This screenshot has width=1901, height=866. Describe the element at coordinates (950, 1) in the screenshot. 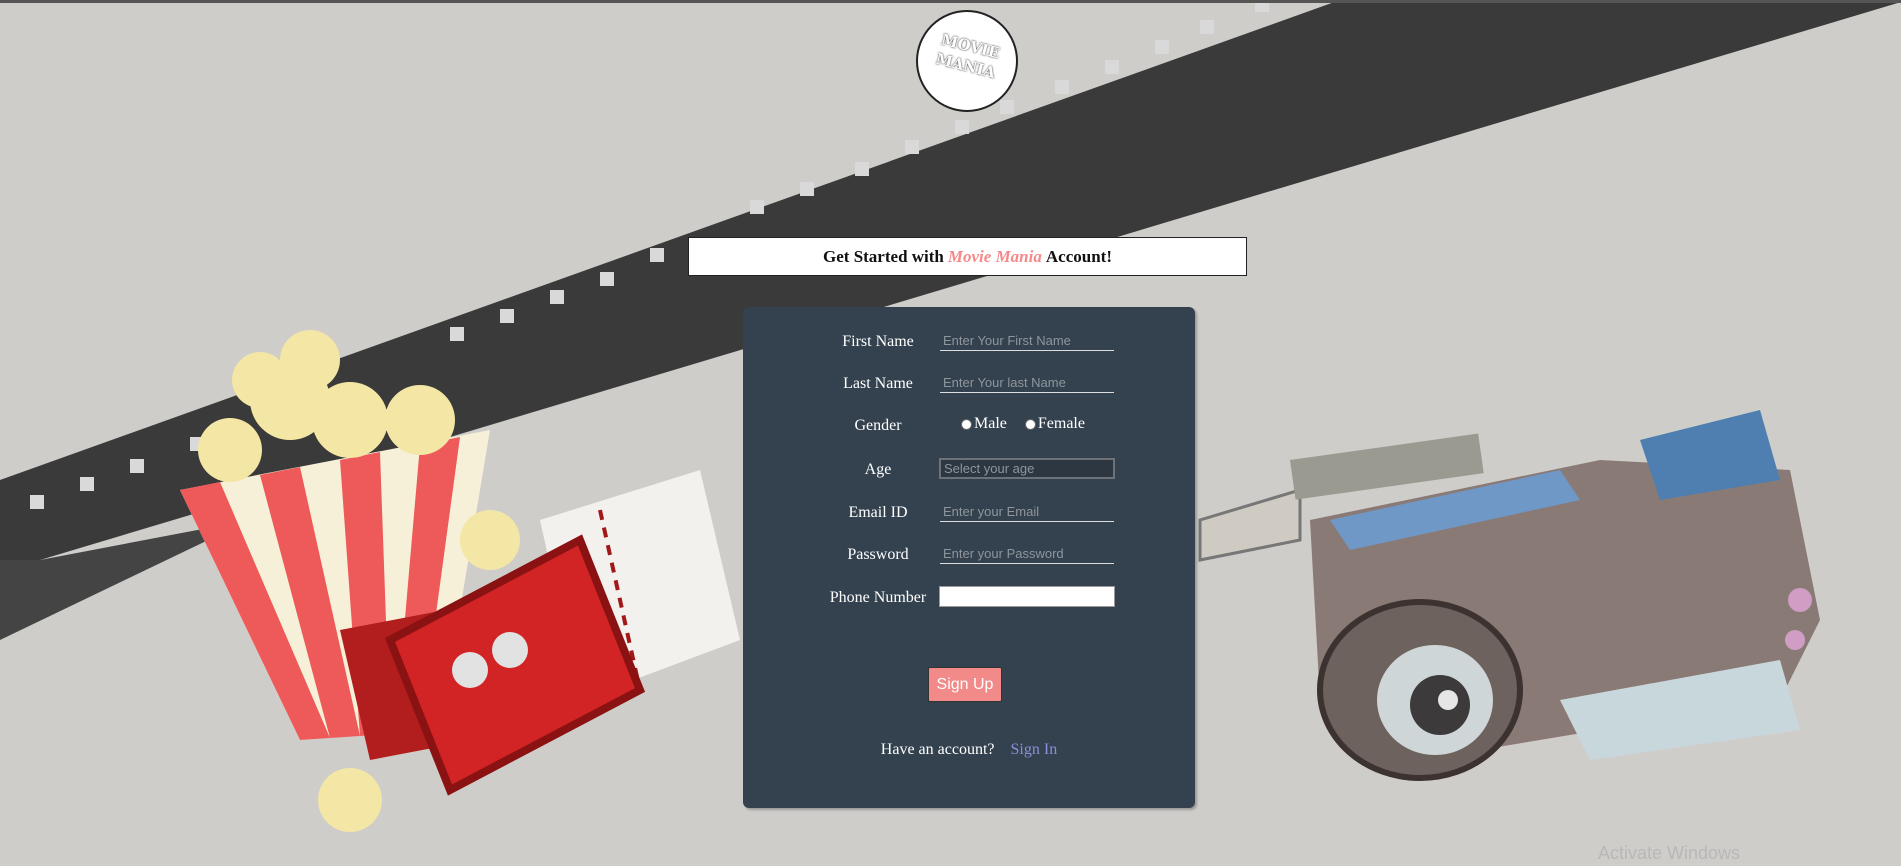

I see `top-bar` at that location.